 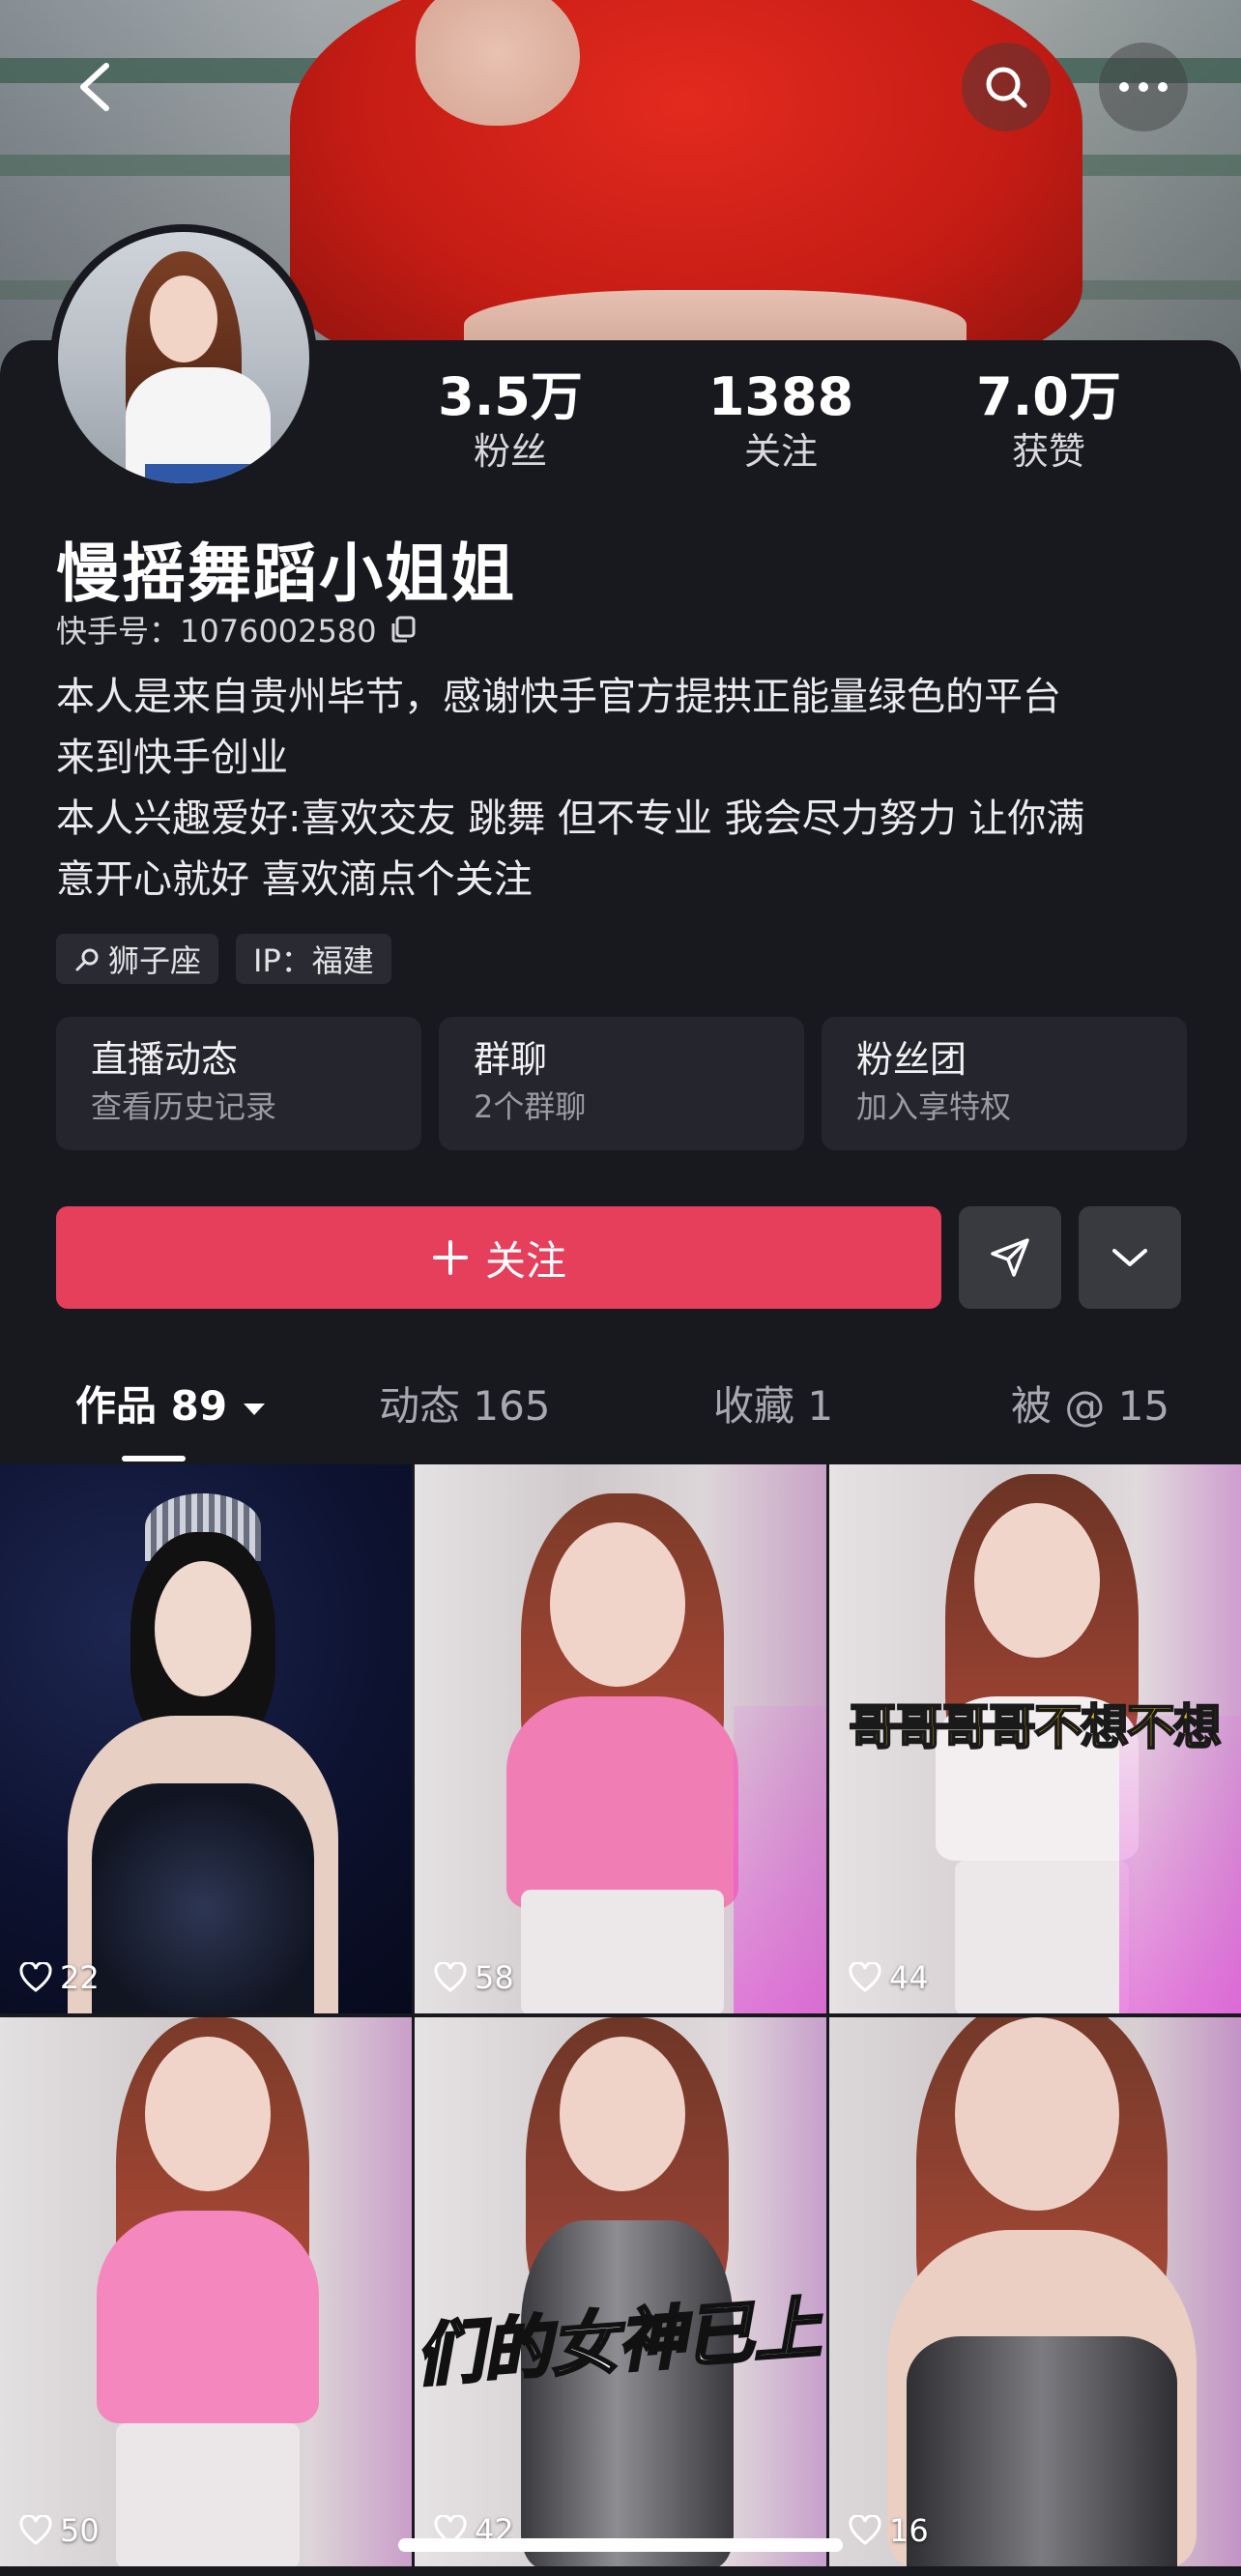 What do you see at coordinates (465, 1406) in the screenshot?
I see `tab-moments: 动态 165` at bounding box center [465, 1406].